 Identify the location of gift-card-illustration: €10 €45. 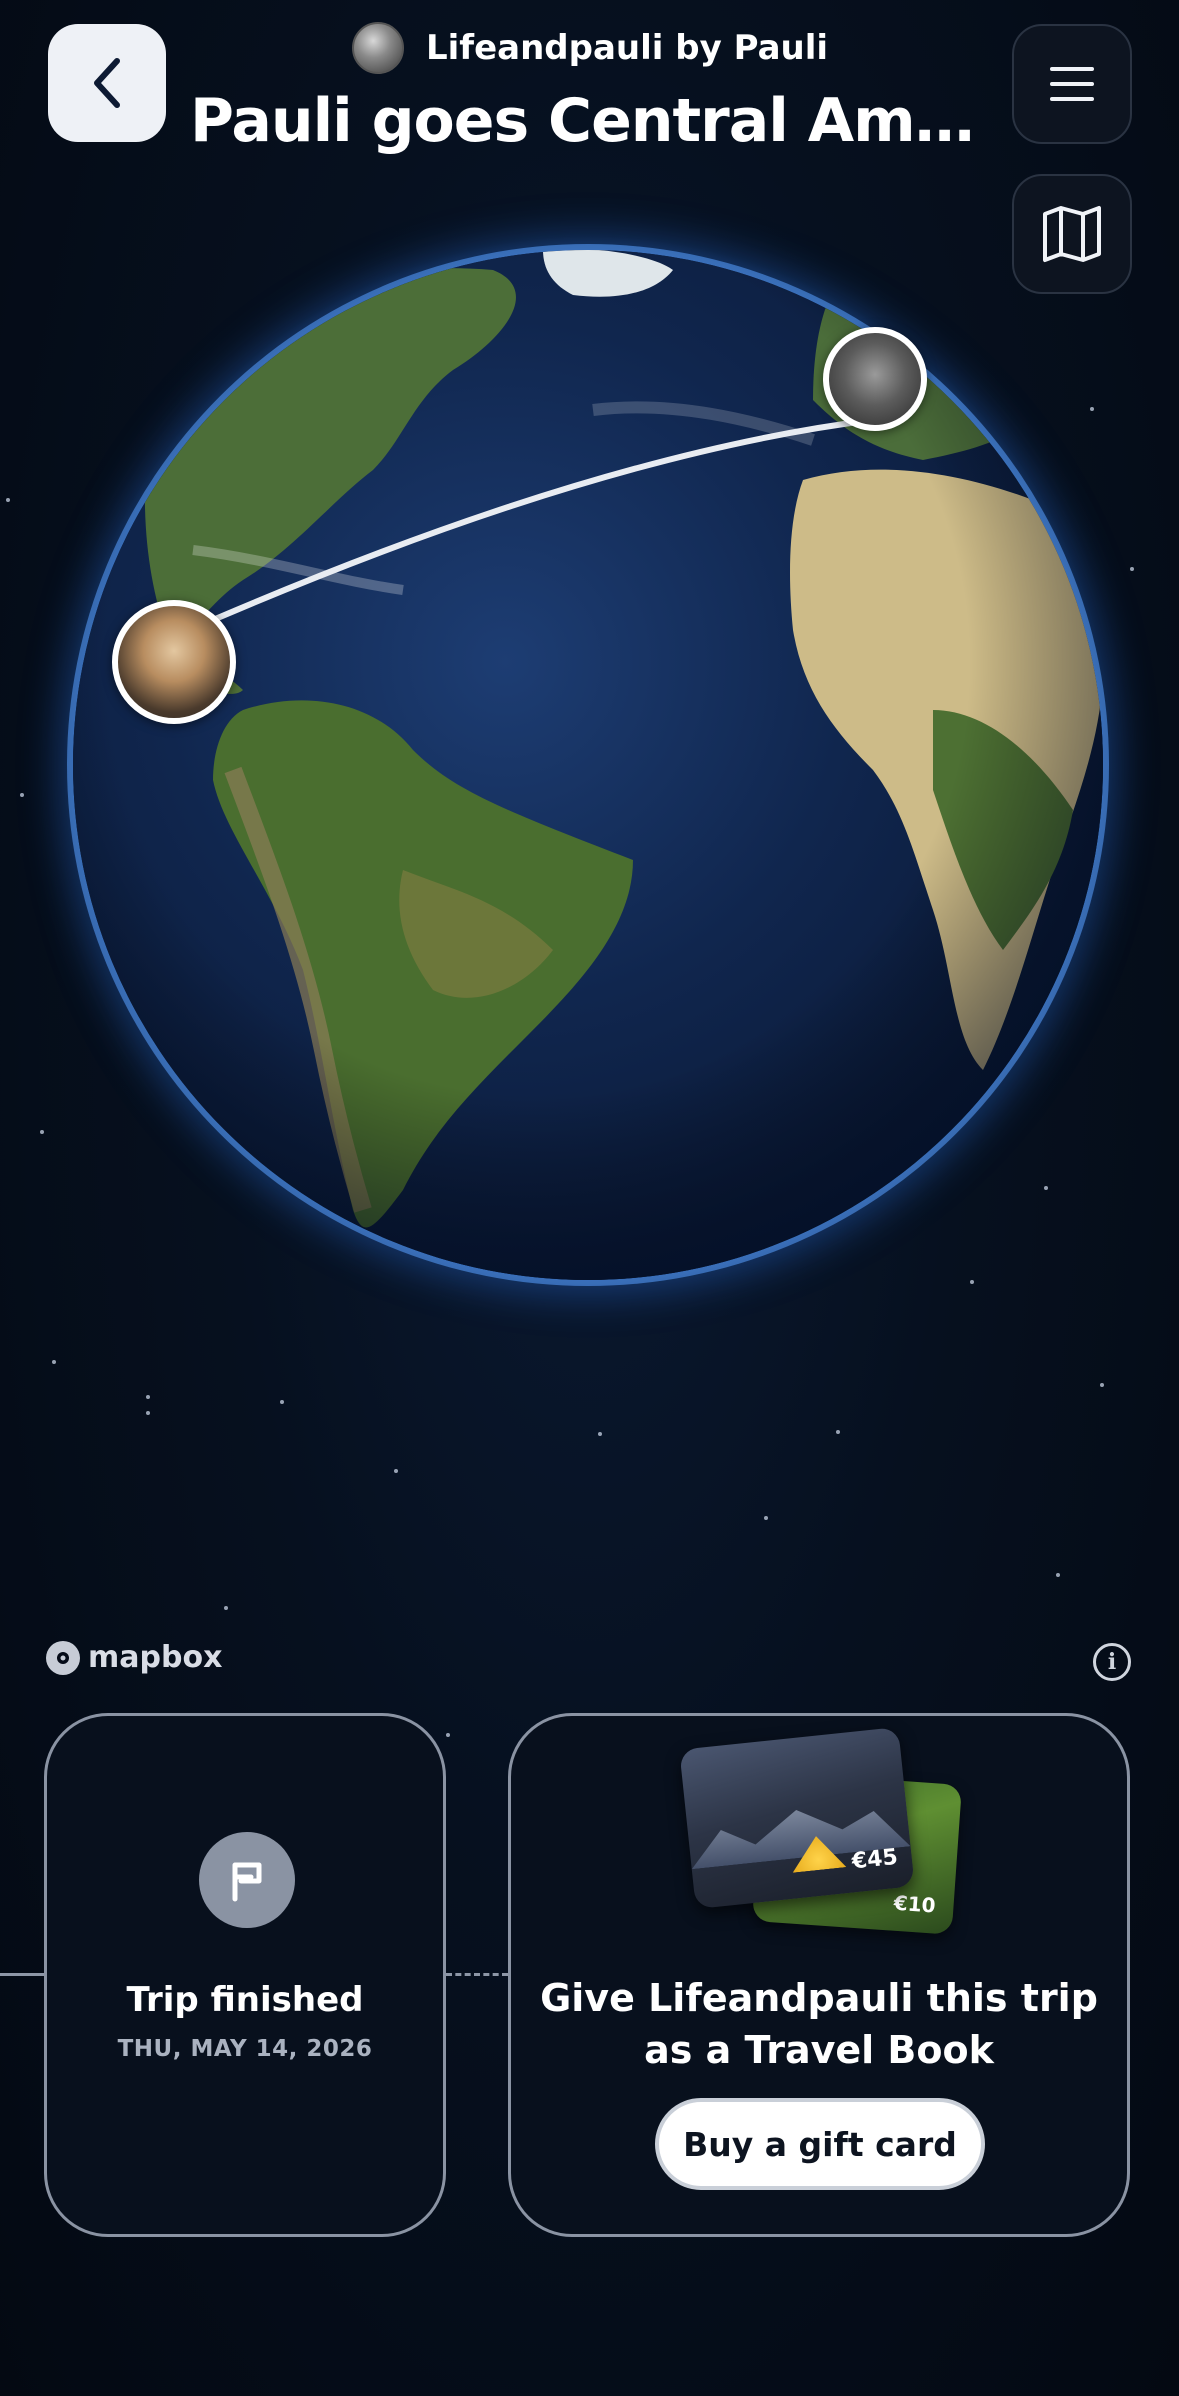
(823, 1832).